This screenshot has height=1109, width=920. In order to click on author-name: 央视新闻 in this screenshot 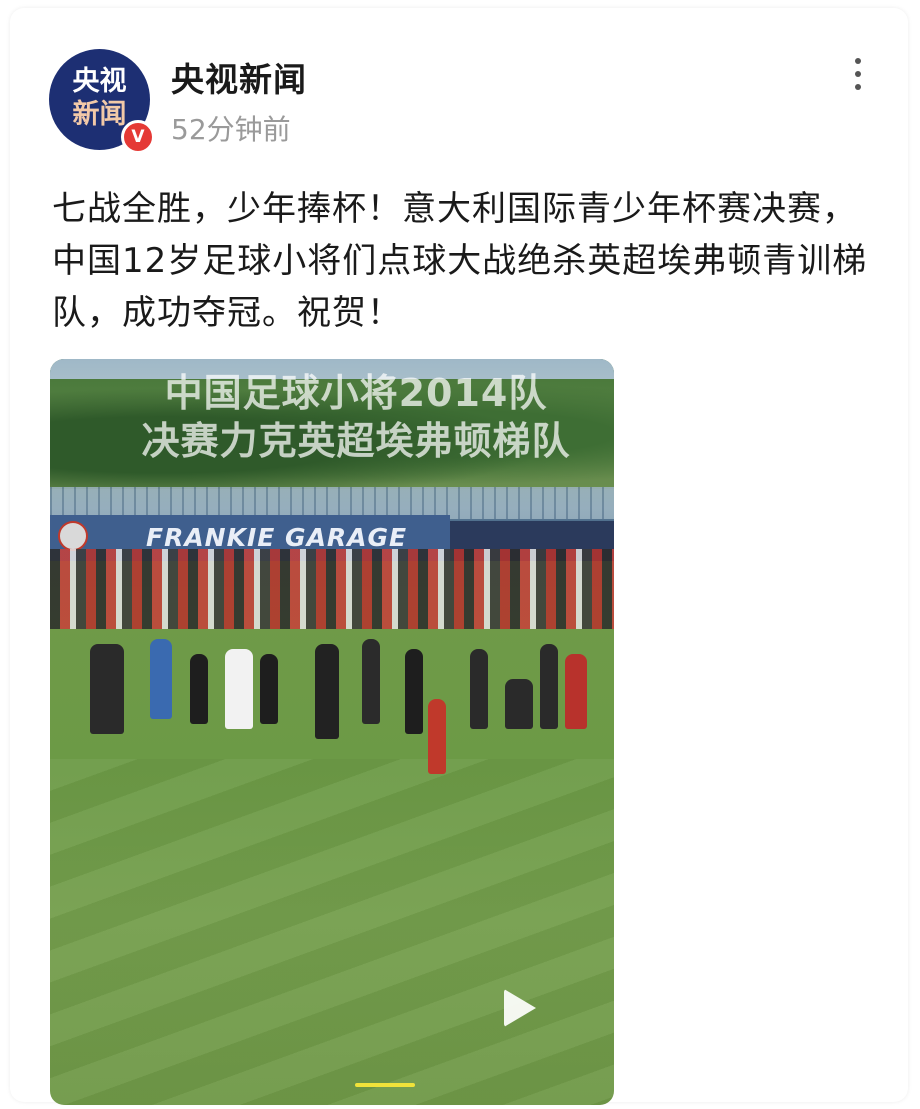, I will do `click(239, 77)`.